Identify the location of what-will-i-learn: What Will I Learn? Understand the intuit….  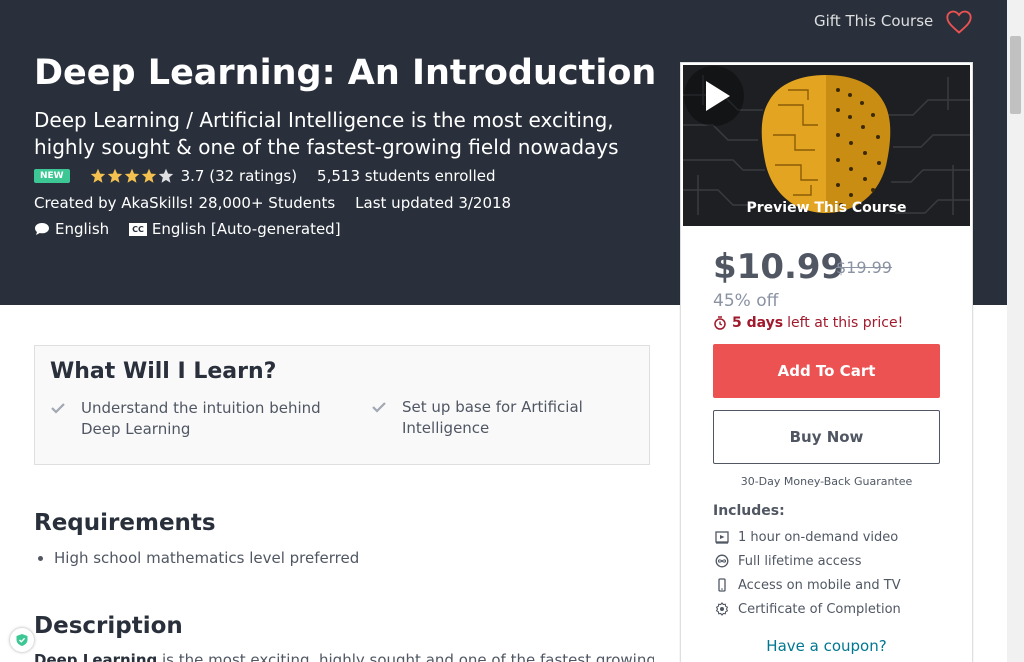
(342, 405).